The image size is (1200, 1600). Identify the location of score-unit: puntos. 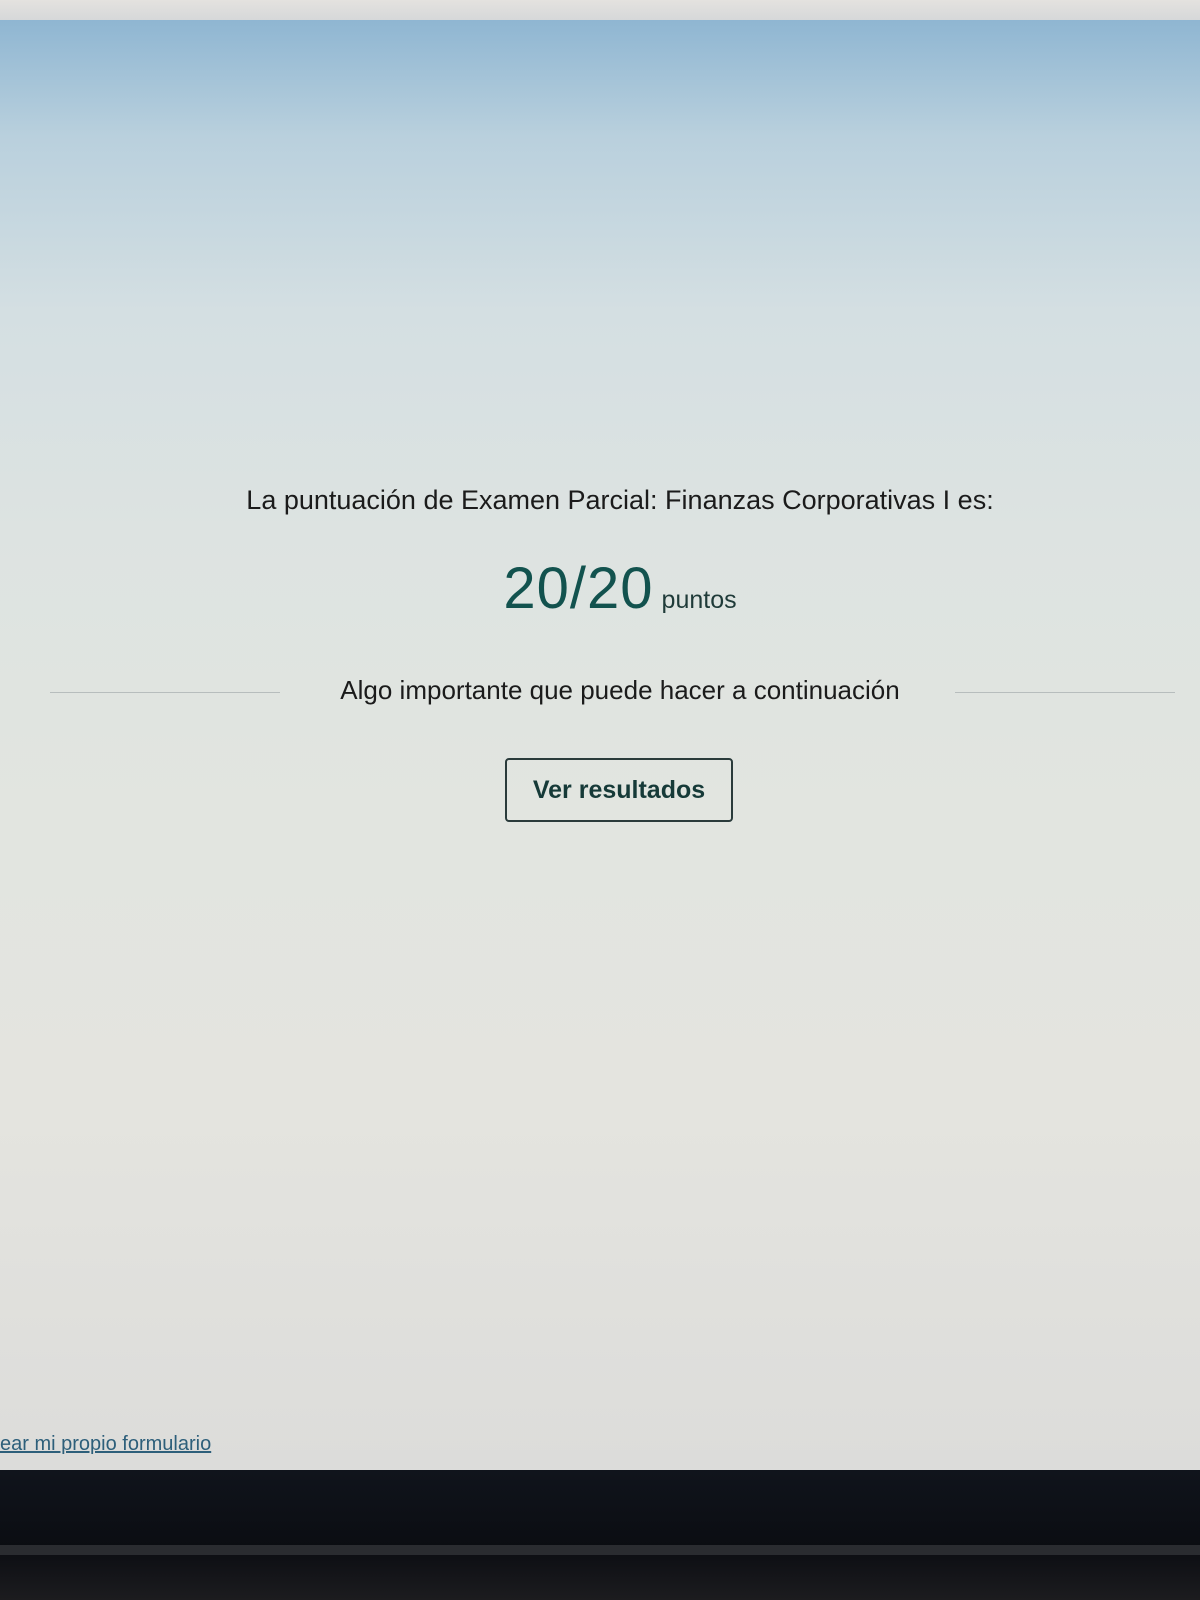
(699, 600).